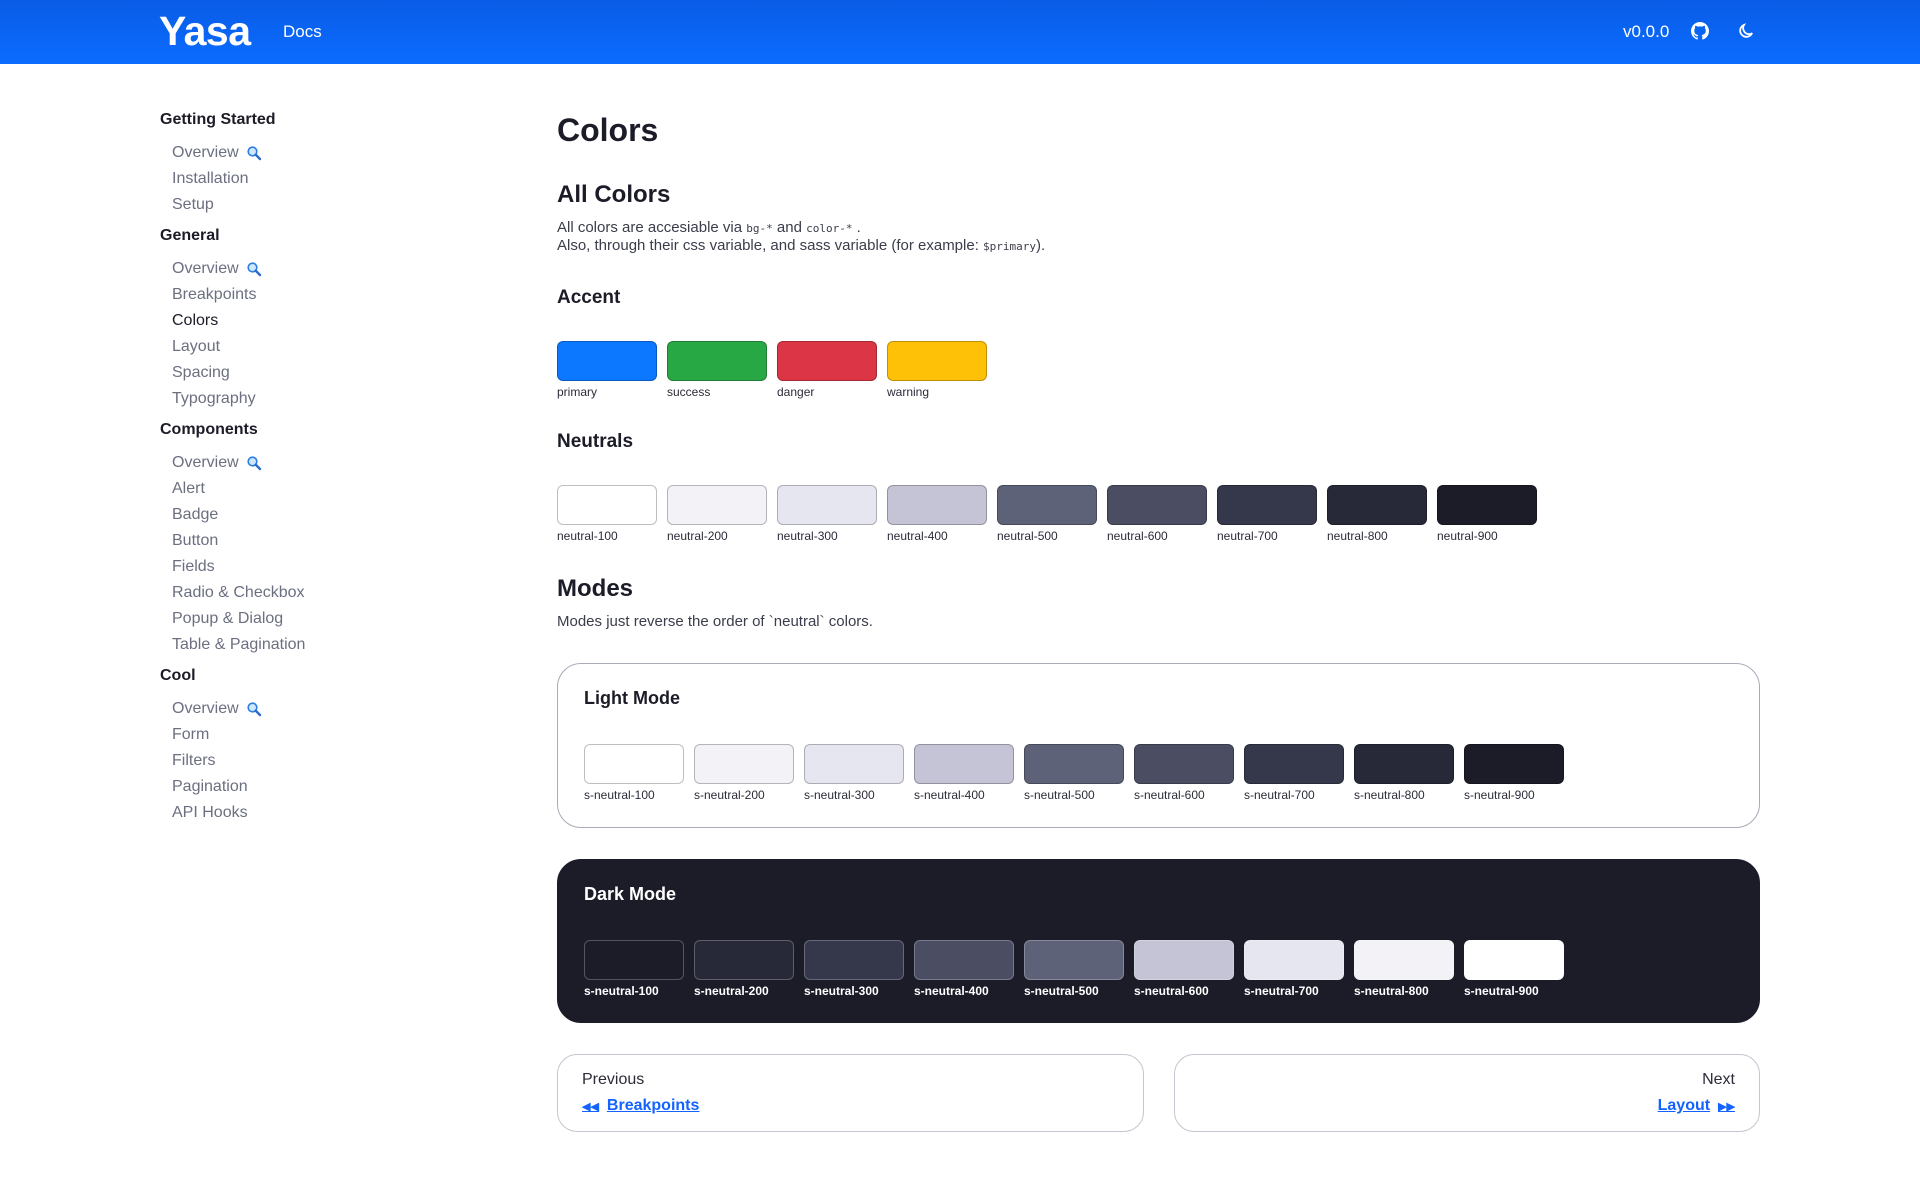 This screenshot has width=1920, height=1179. What do you see at coordinates (607, 370) in the screenshot?
I see `color-swatch: primary` at bounding box center [607, 370].